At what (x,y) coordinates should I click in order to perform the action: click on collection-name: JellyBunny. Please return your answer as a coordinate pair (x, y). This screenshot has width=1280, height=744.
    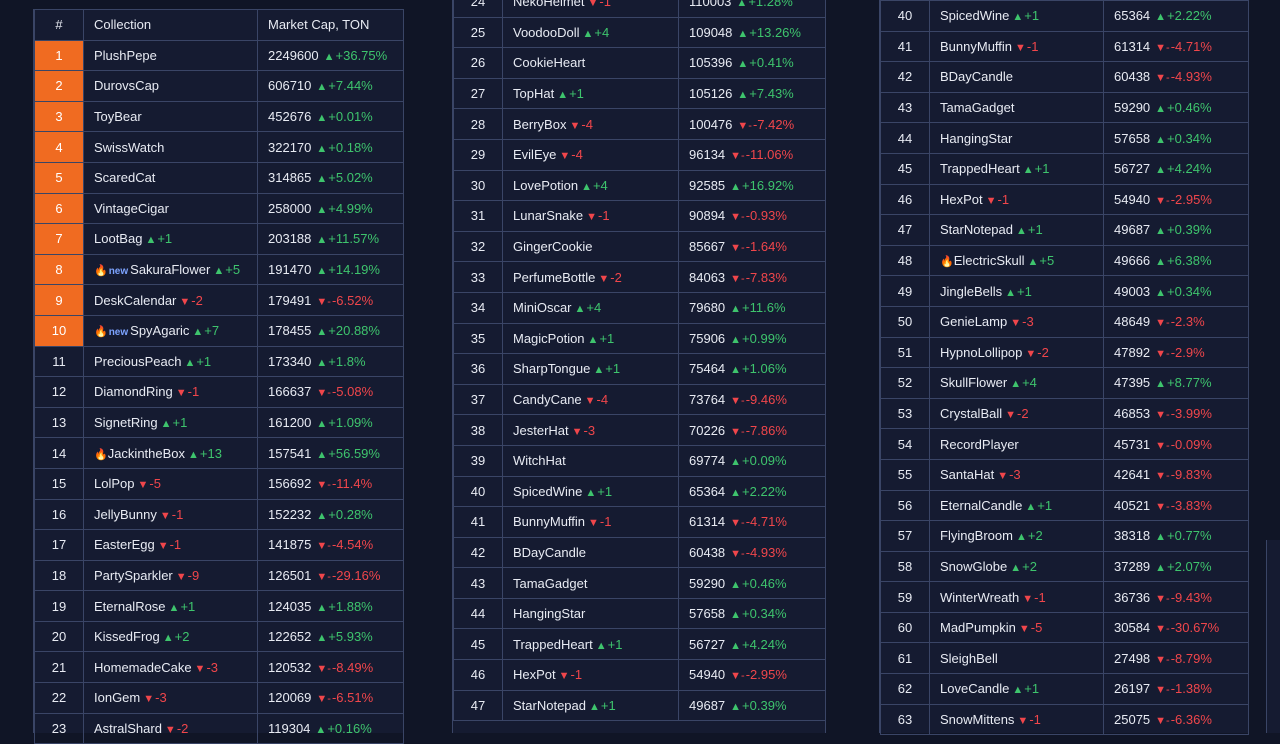
    Looking at the image, I should click on (125, 514).